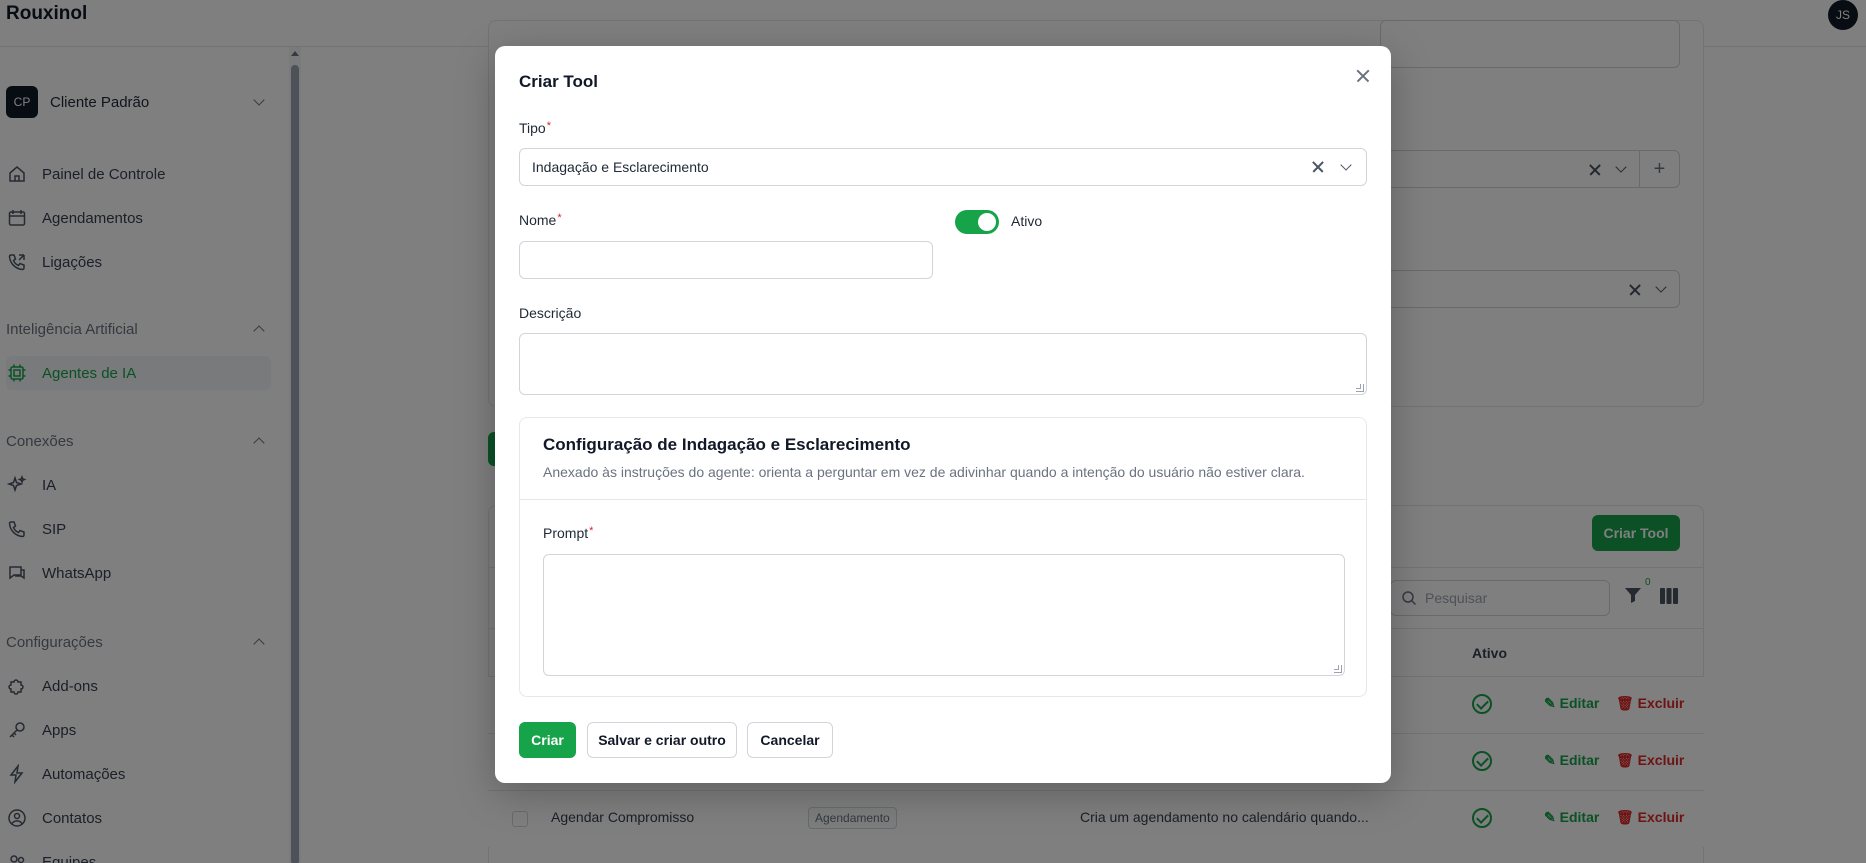  I want to click on save-and-create-another-button: Salvar e criar outro, so click(662, 740).